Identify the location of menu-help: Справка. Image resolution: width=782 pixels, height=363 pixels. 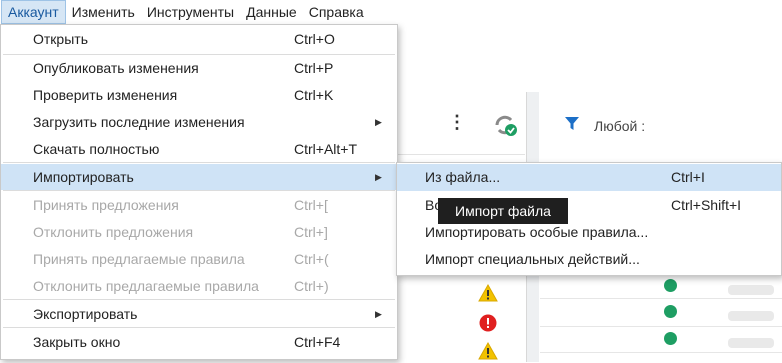
(336, 12).